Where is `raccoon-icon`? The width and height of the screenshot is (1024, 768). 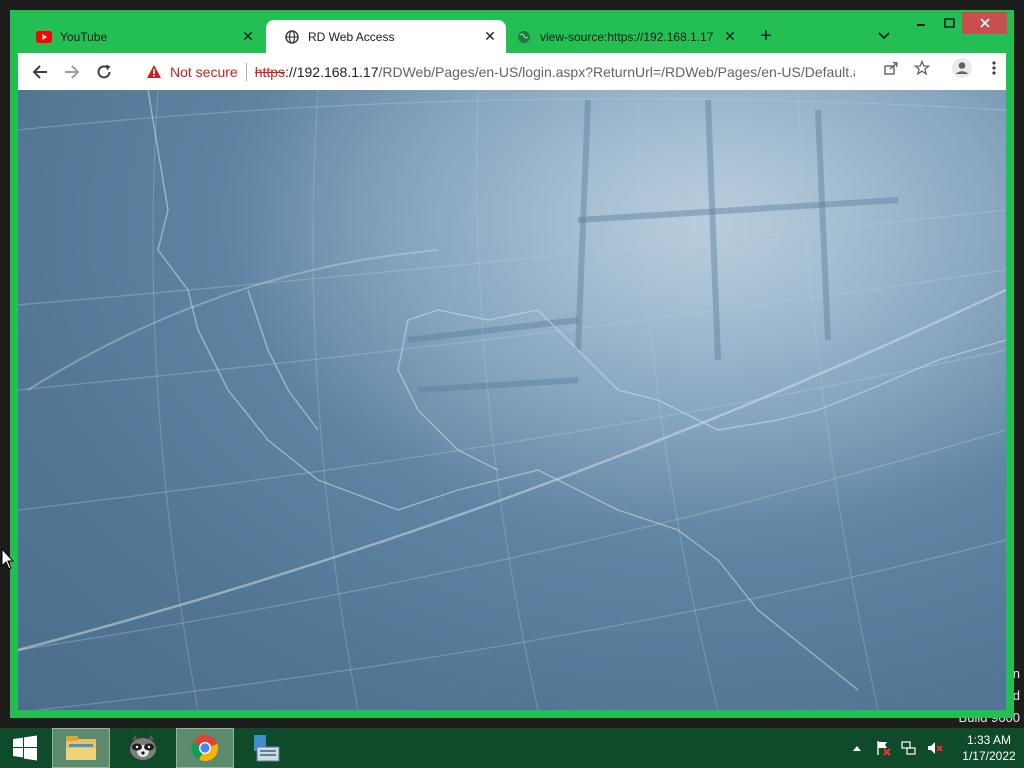
raccoon-icon is located at coordinates (143, 747).